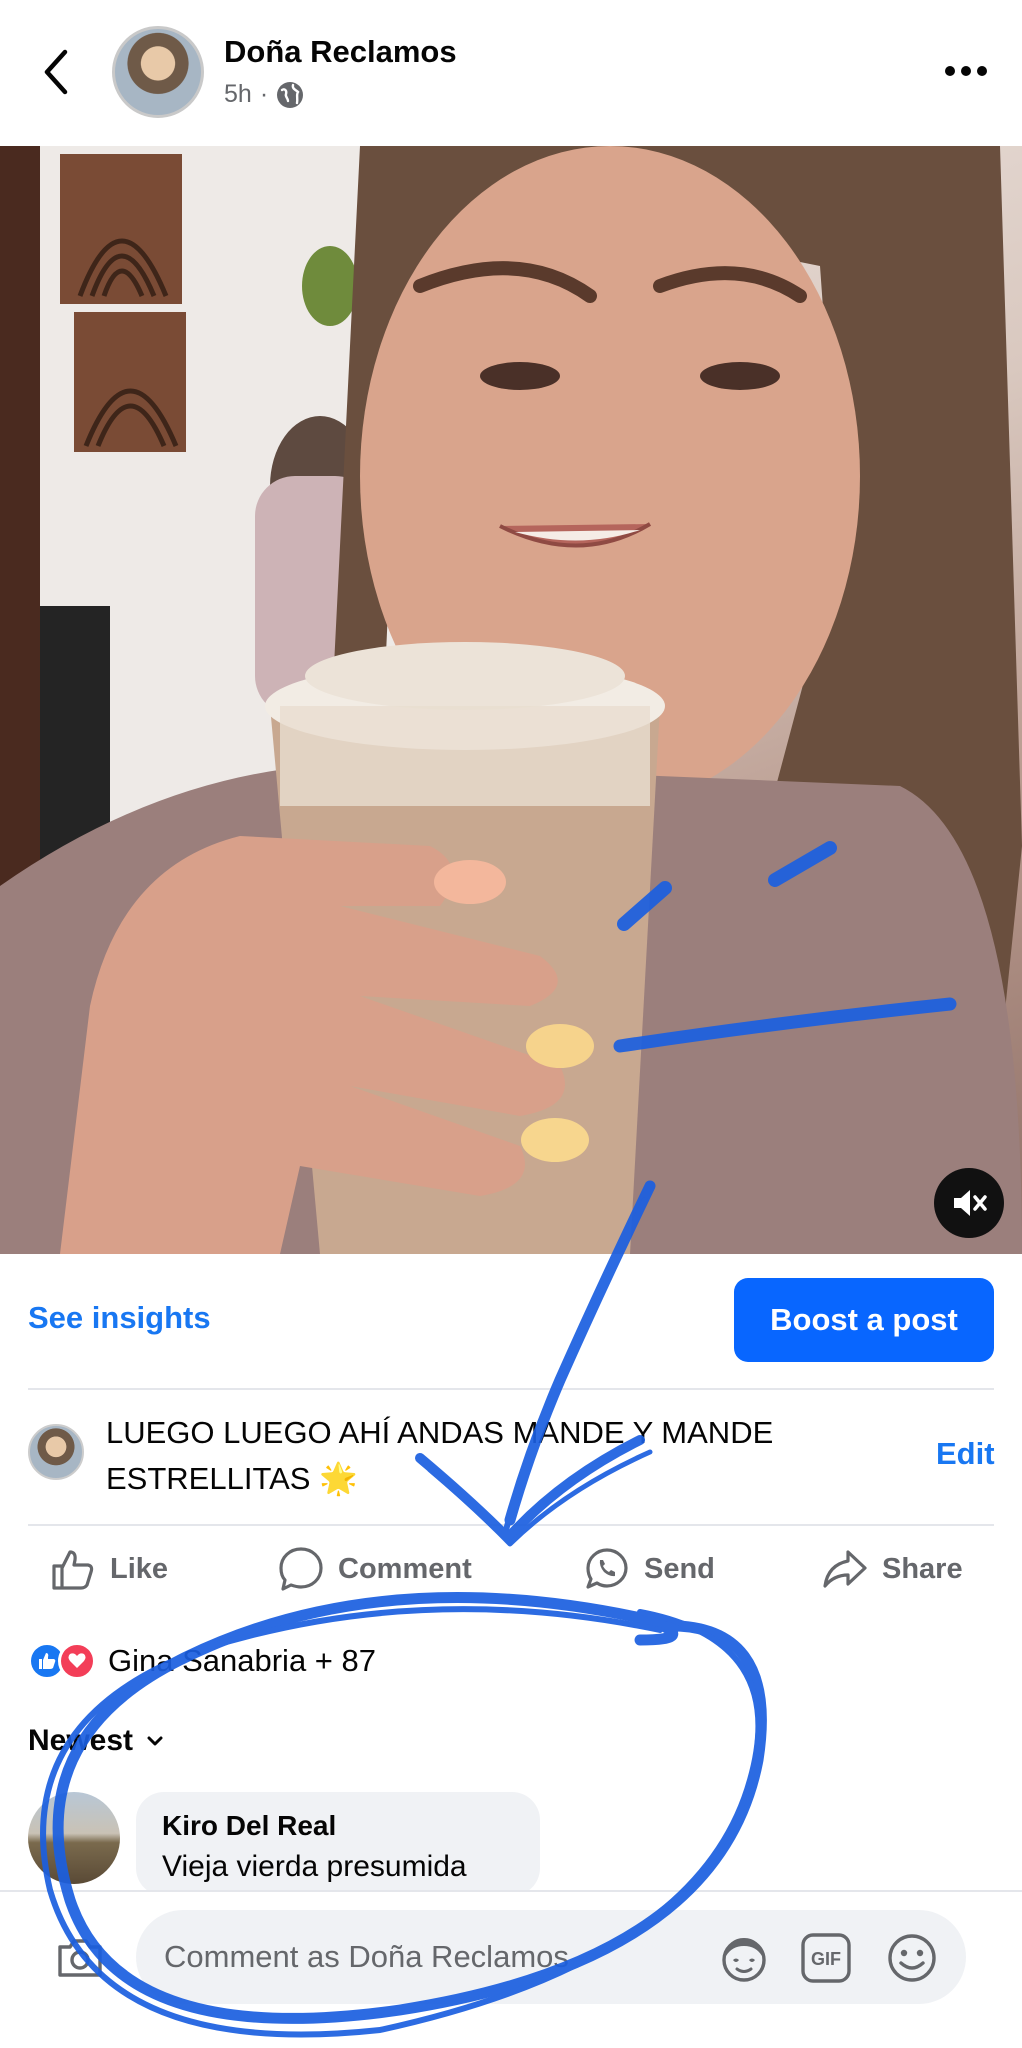 The height and width of the screenshot is (2048, 1022). I want to click on chevron-left-icon, so click(56, 72).